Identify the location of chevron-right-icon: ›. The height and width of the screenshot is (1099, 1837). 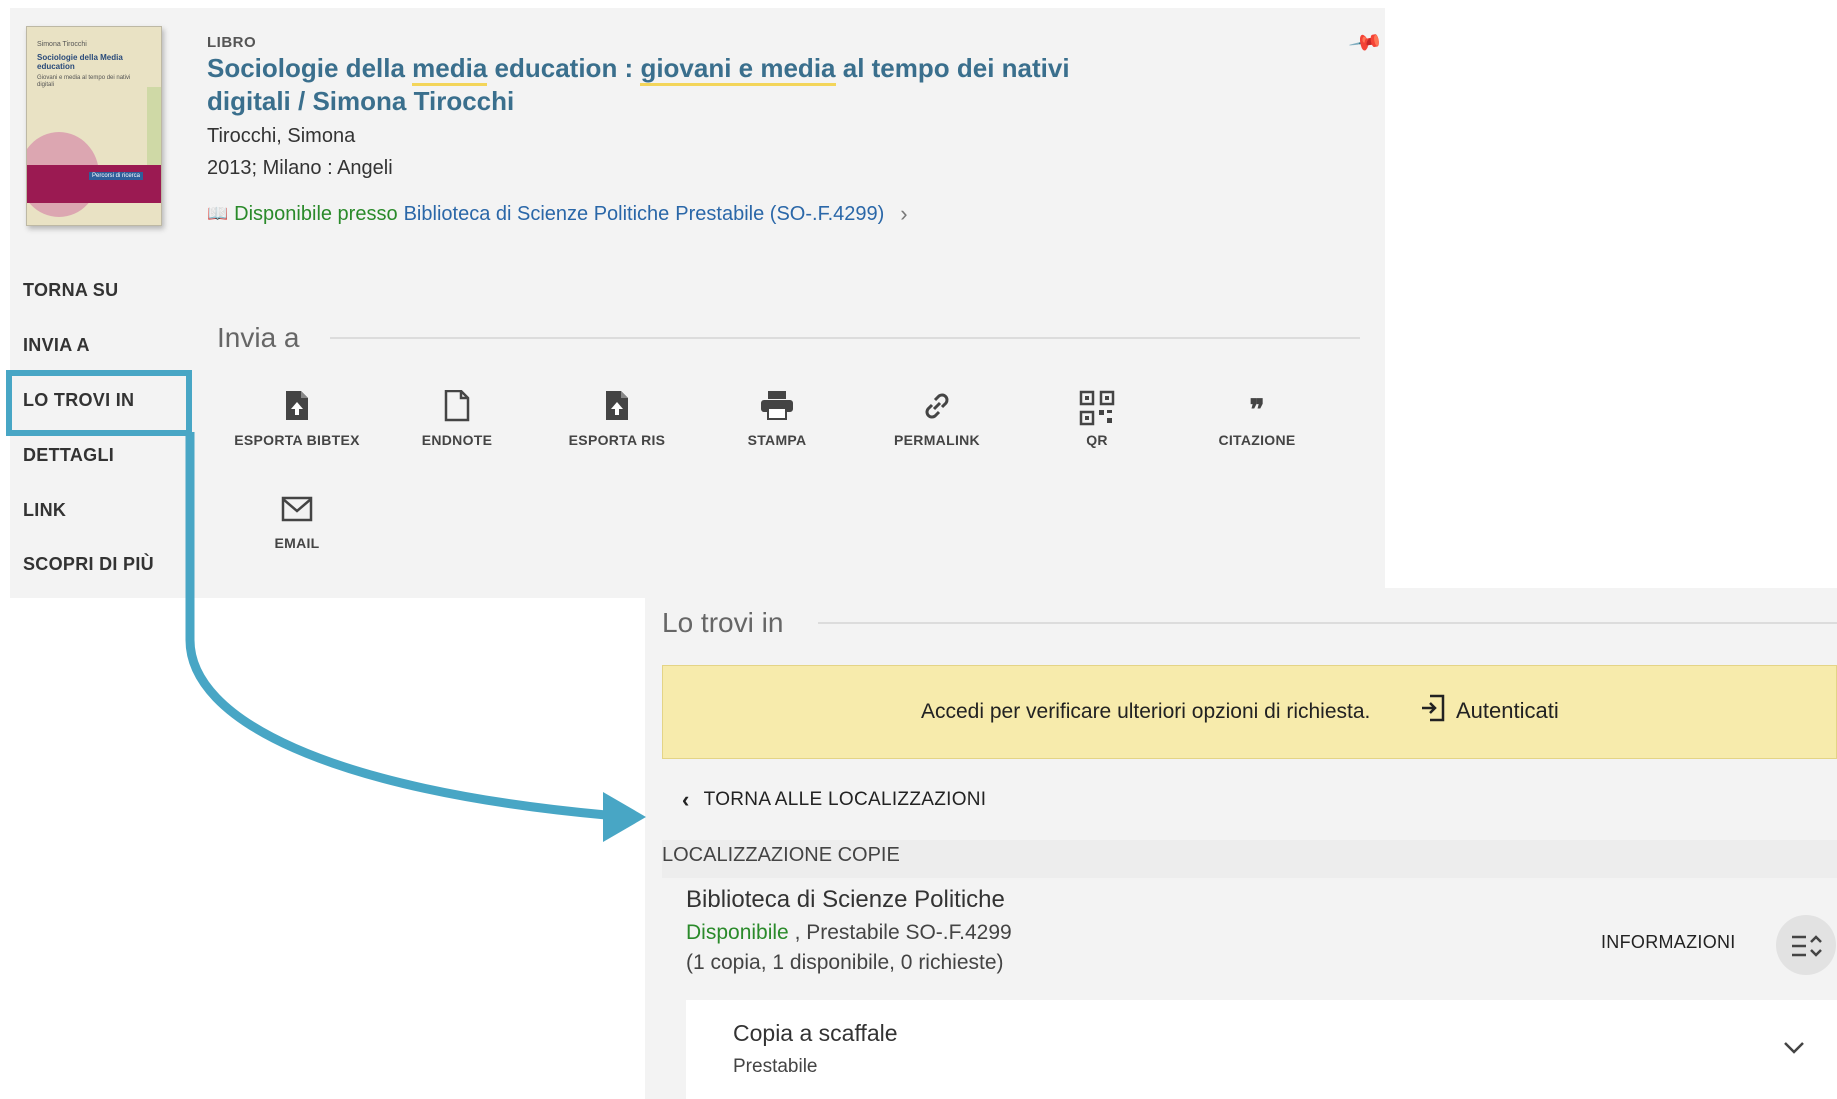
(904, 213).